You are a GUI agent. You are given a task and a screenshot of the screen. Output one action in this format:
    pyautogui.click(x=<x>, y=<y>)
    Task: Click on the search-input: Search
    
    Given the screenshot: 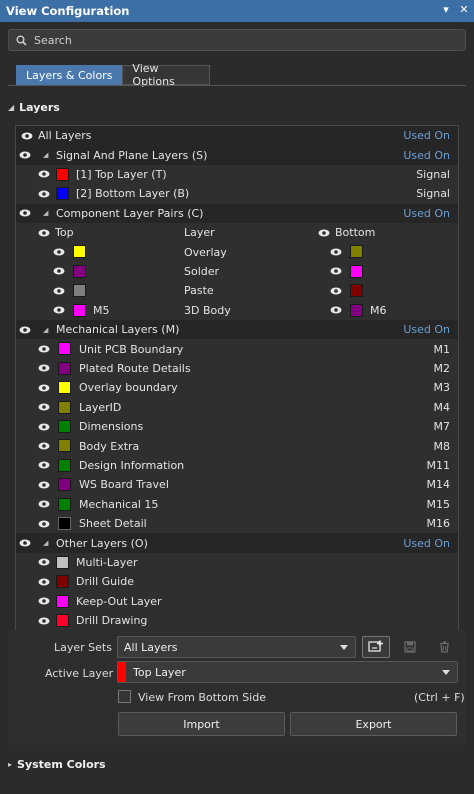 What is the action you would take?
    pyautogui.click(x=237, y=40)
    